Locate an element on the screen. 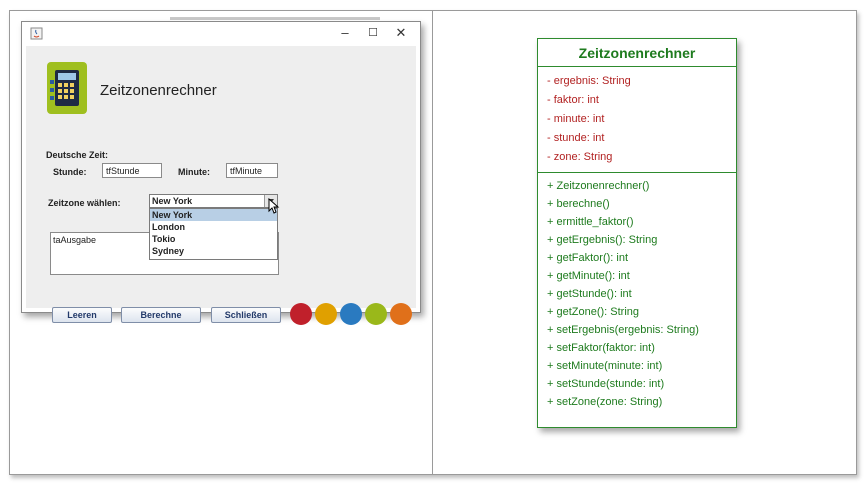  uml-method: + ermittle_faktor() is located at coordinates (590, 222).